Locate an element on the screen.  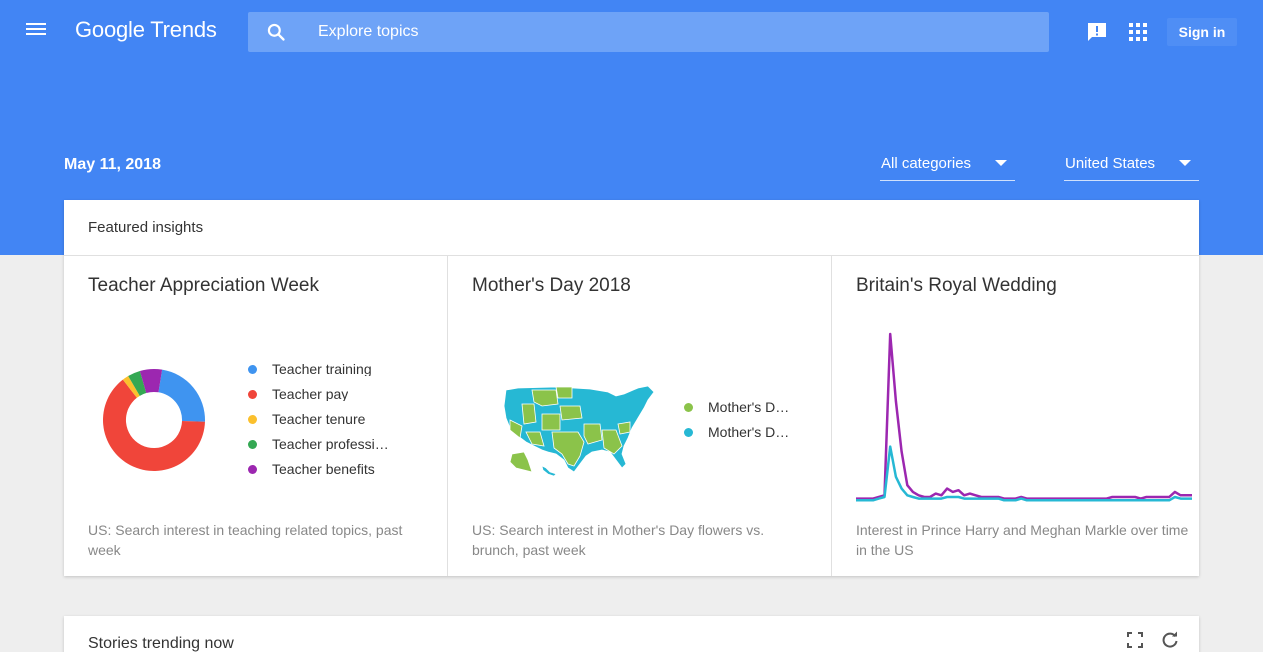
apps-icon is located at coordinates (1138, 32).